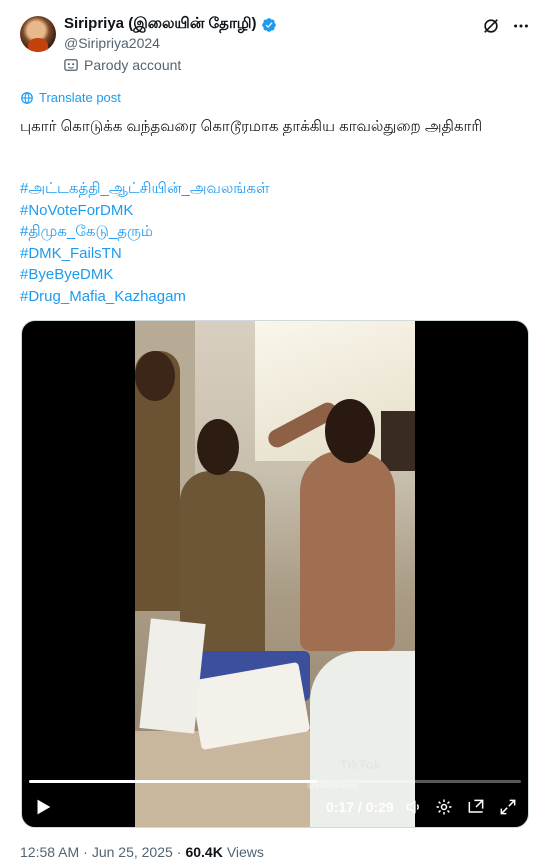 The image size is (551, 864). What do you see at coordinates (43, 807) in the screenshot?
I see `play-icon` at bounding box center [43, 807].